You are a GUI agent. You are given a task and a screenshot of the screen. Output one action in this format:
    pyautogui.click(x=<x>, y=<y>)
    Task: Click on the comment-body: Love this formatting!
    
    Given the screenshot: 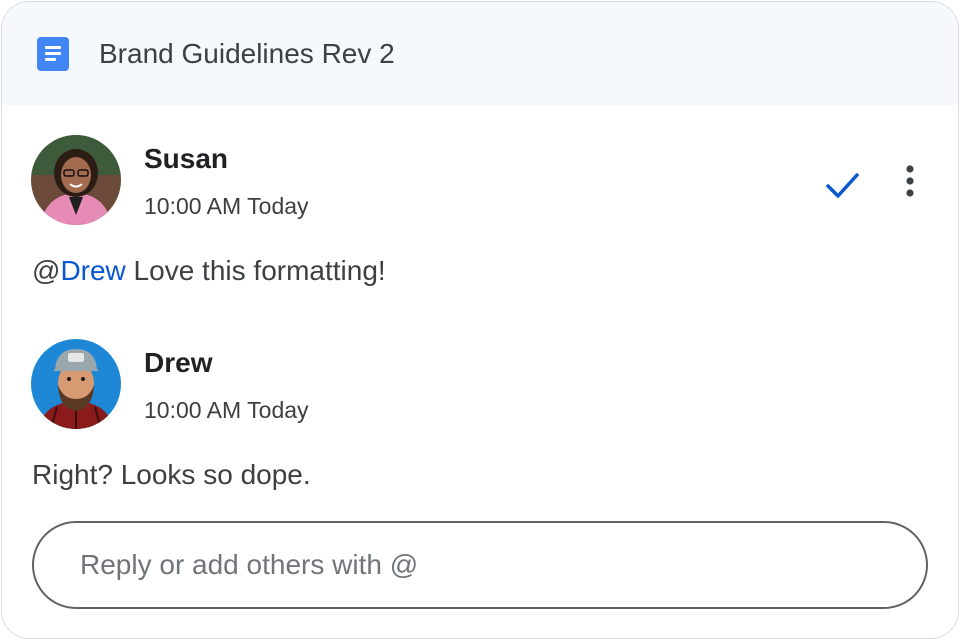 What is the action you would take?
    pyautogui.click(x=255, y=270)
    